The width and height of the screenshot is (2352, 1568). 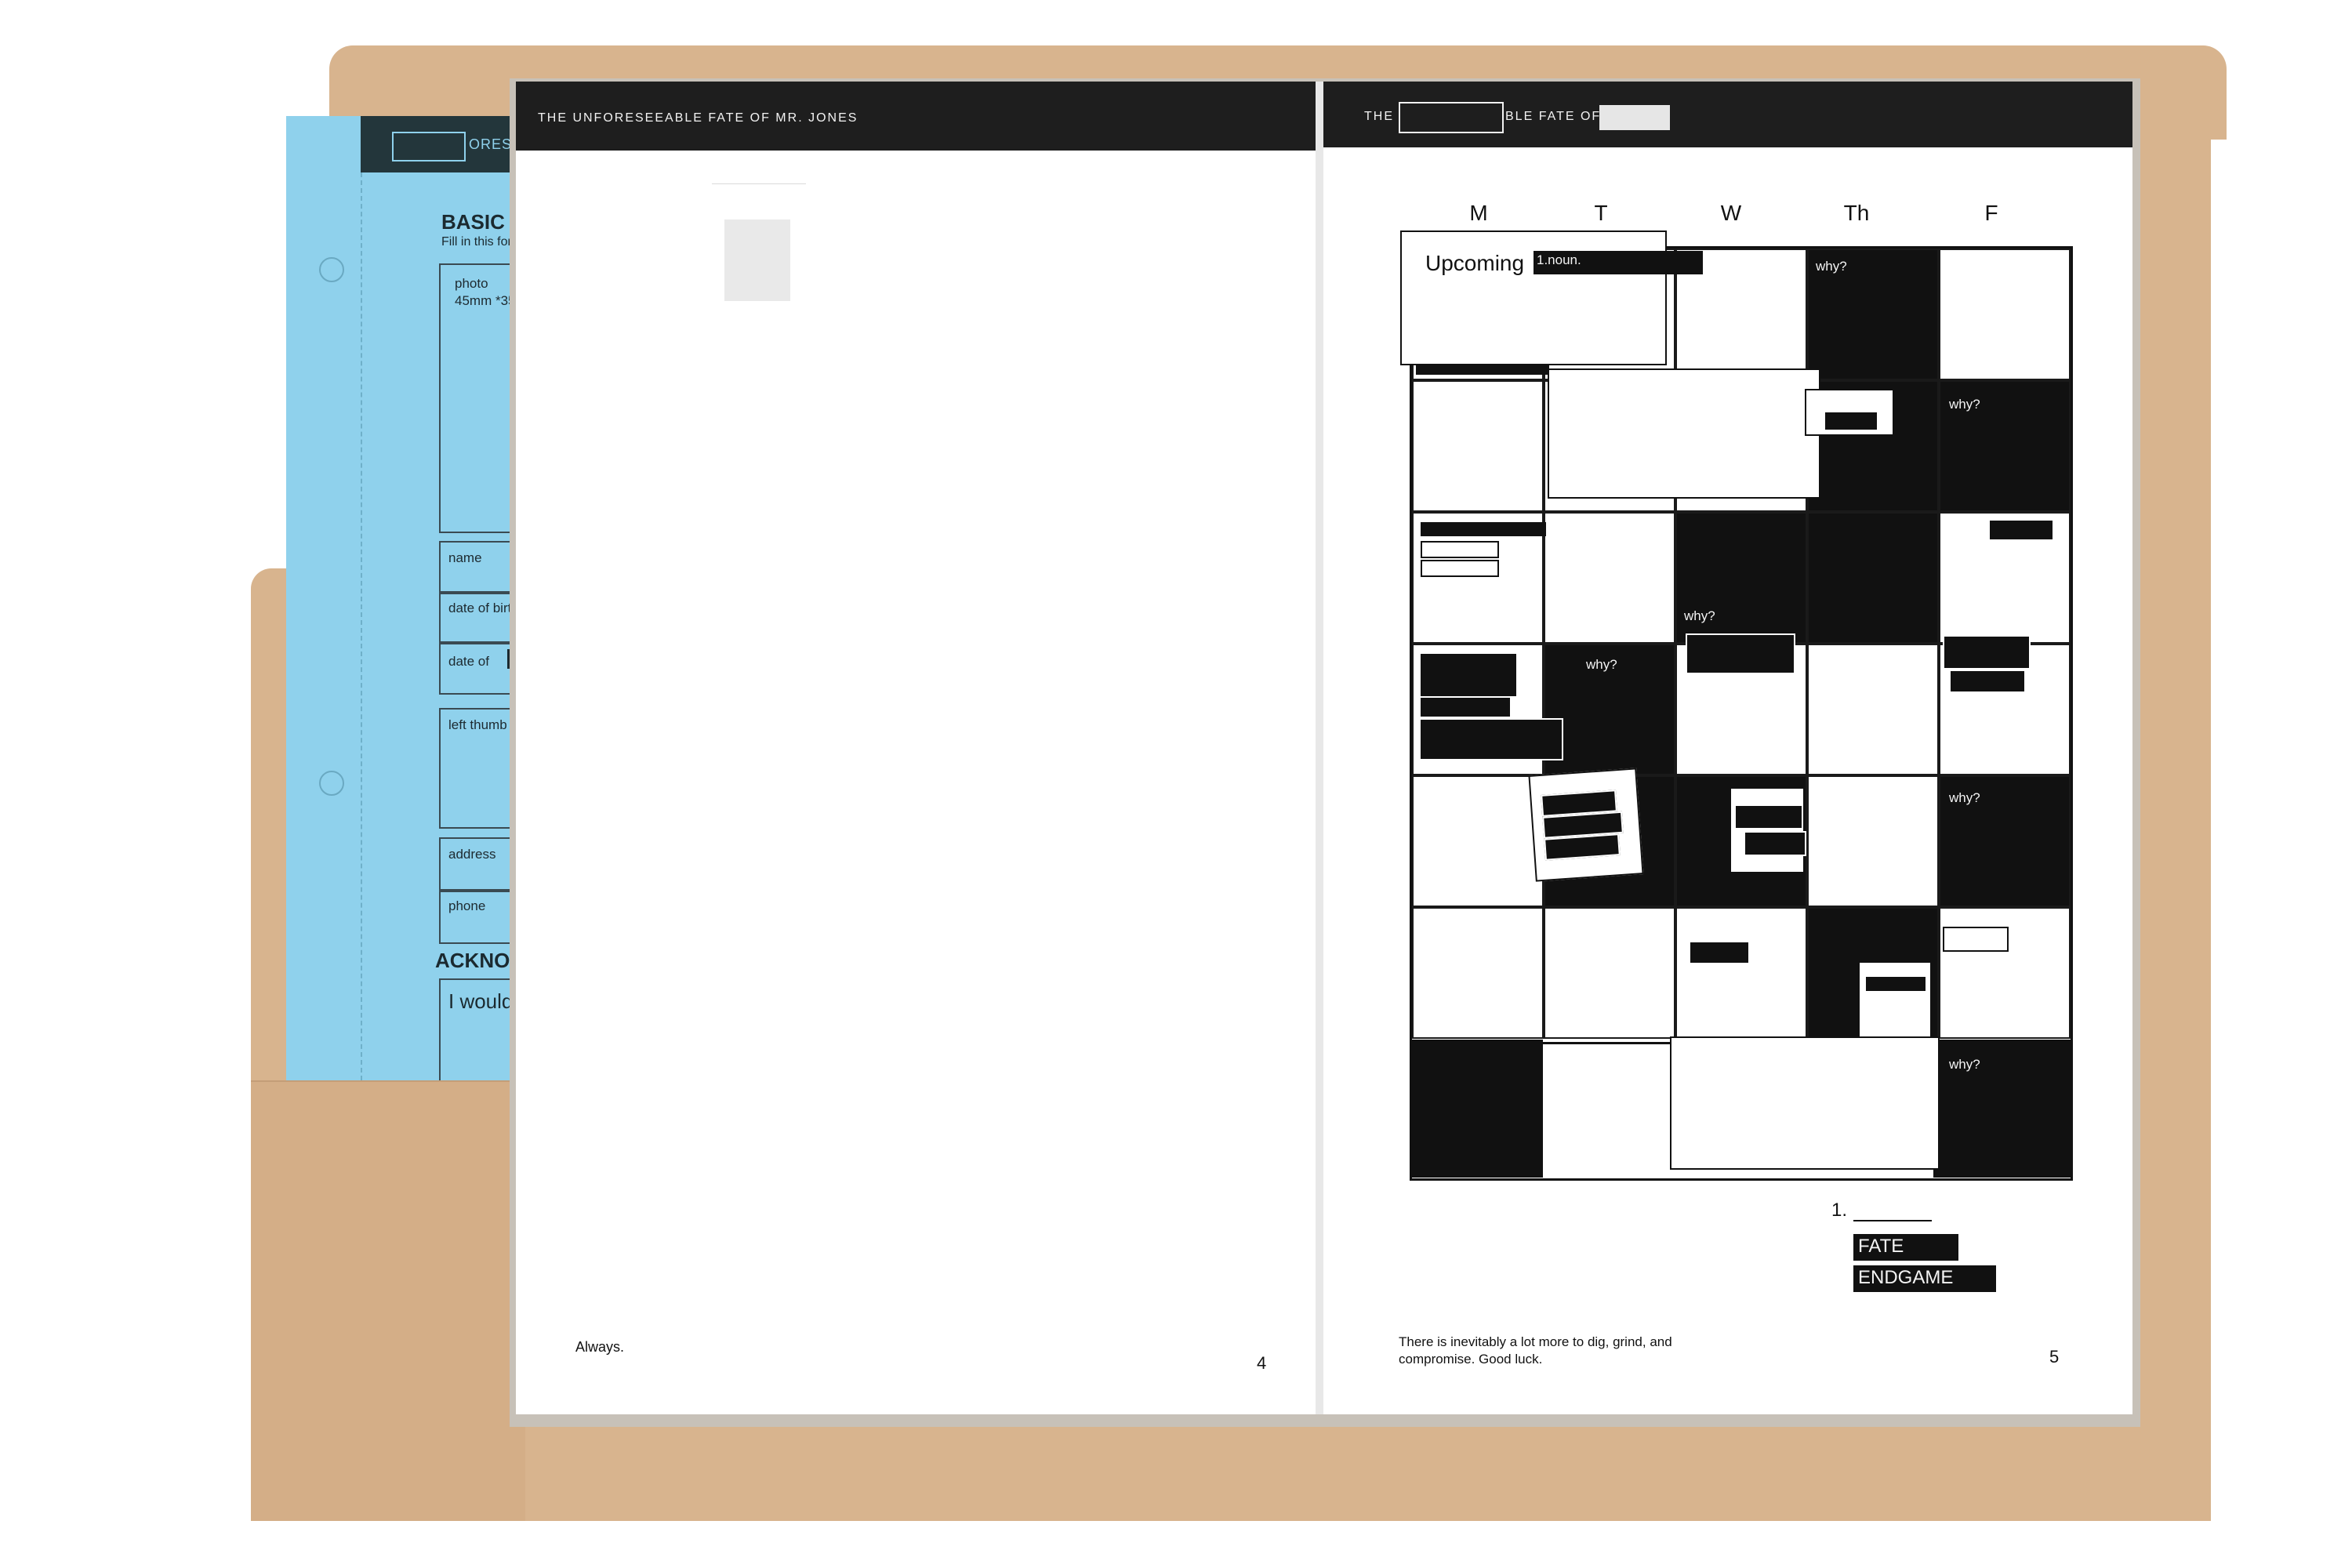 I want to click on acknowledgement-text: I would, so click(x=481, y=1001).